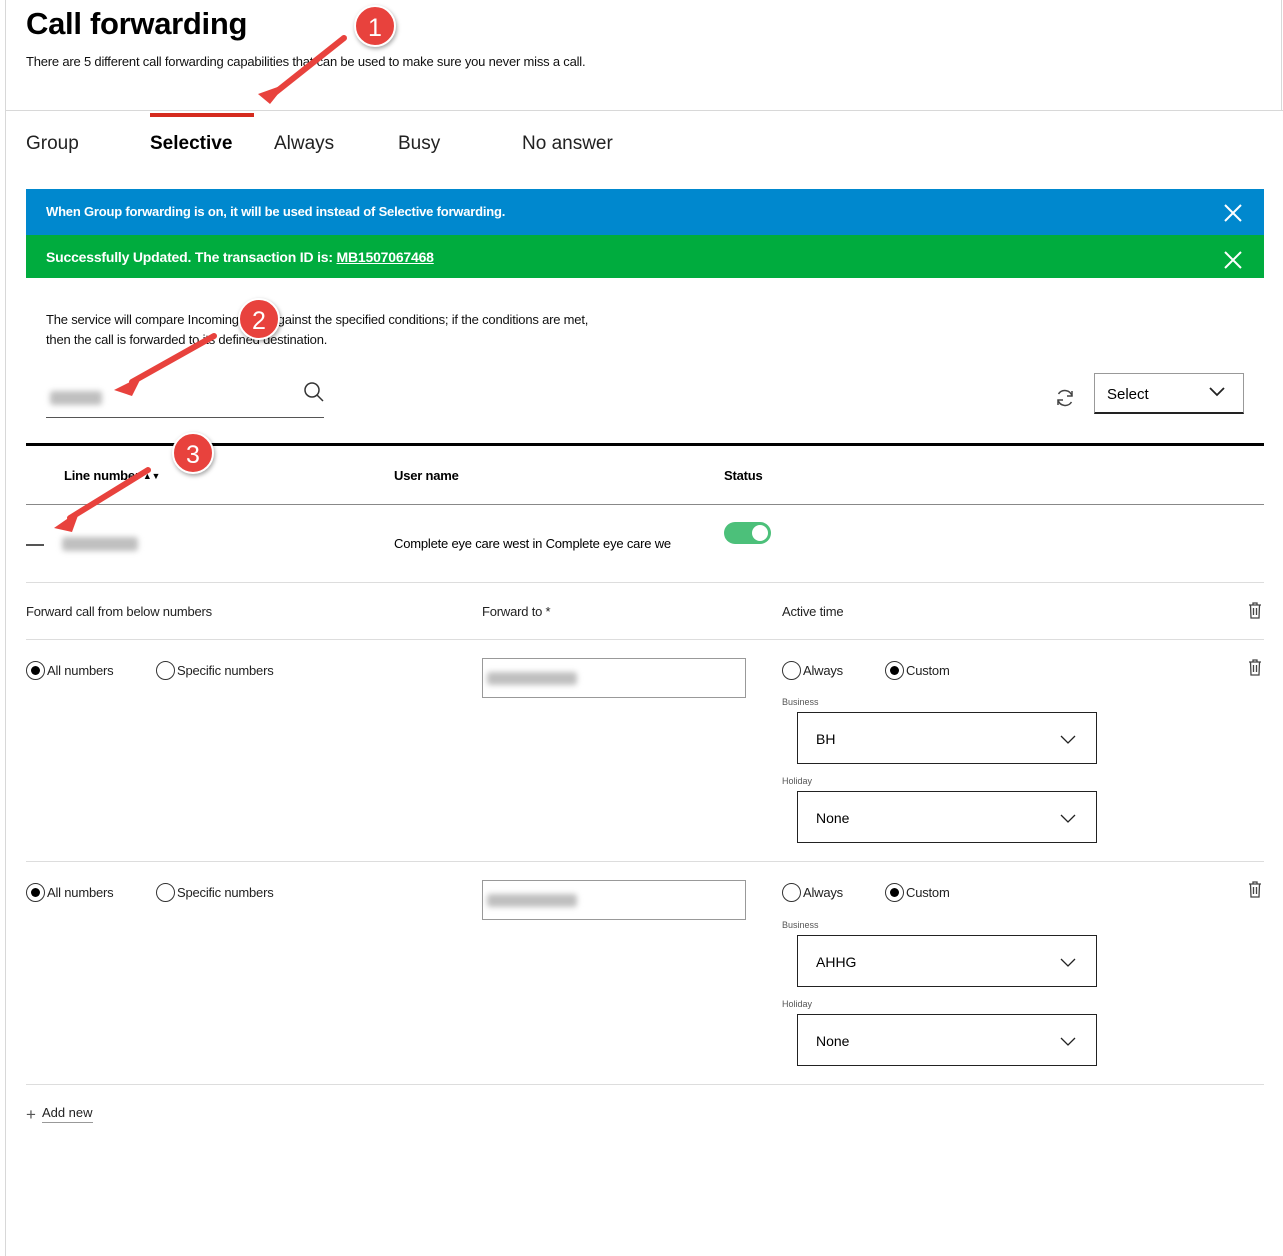  What do you see at coordinates (516, 611) in the screenshot?
I see `forward-to-header: Forward to *` at bounding box center [516, 611].